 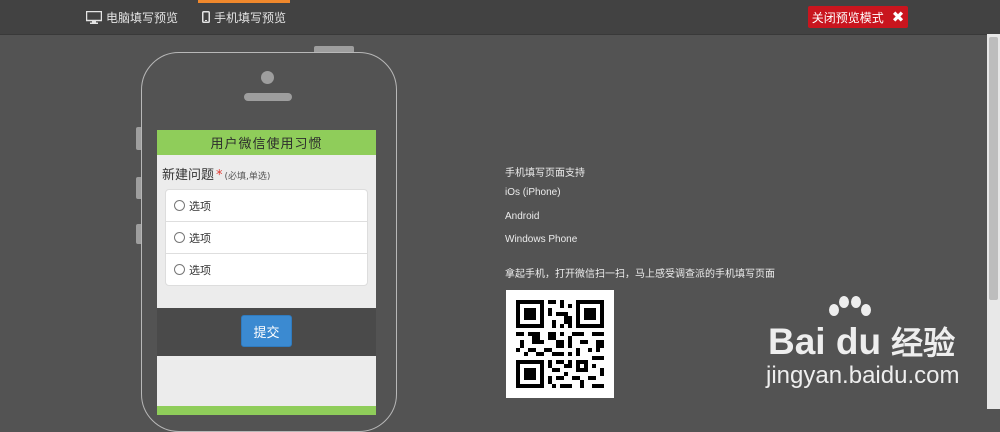 I want to click on phone-camera, so click(x=267, y=77).